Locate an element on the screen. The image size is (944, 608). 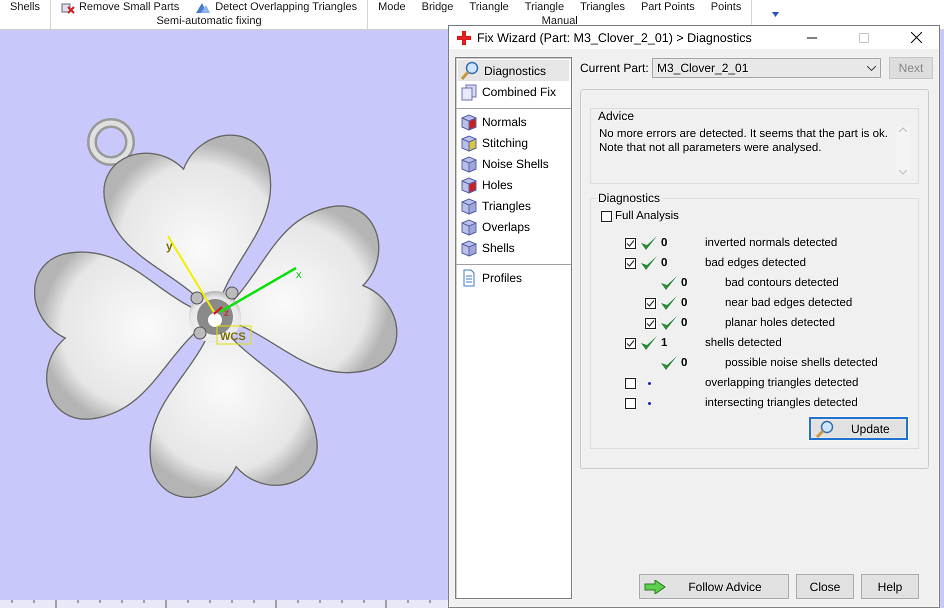
axis-label: x is located at coordinates (299, 275).